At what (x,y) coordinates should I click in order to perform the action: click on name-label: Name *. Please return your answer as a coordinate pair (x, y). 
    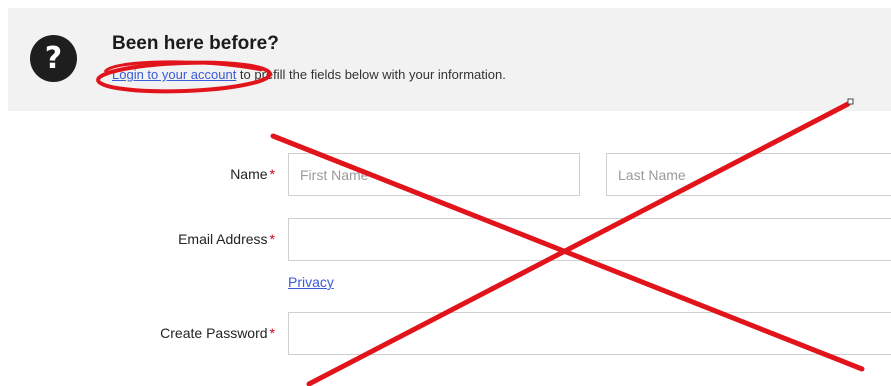
    Looking at the image, I should click on (252, 174).